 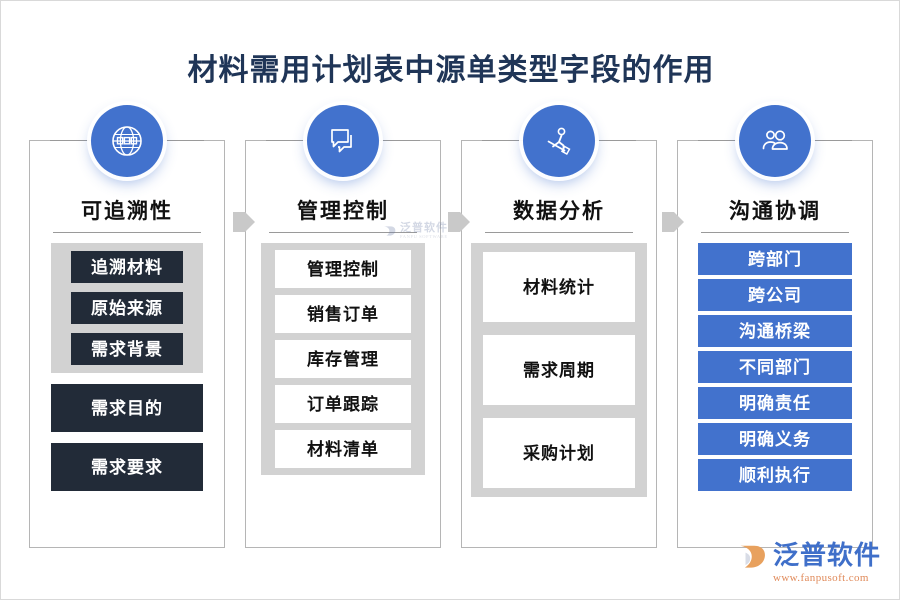 I want to click on panel-group: 材料统计 需求周期 采购计划, so click(x=559, y=370).